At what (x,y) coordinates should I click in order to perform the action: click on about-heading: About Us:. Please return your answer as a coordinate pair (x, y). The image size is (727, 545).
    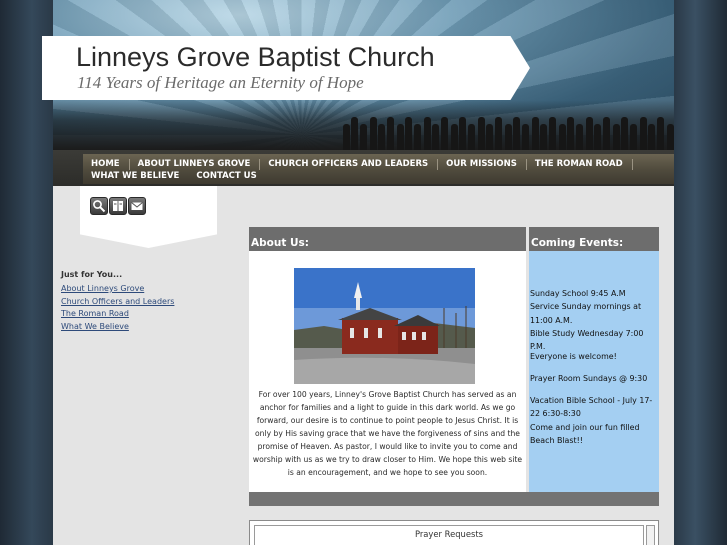
    Looking at the image, I should click on (280, 243).